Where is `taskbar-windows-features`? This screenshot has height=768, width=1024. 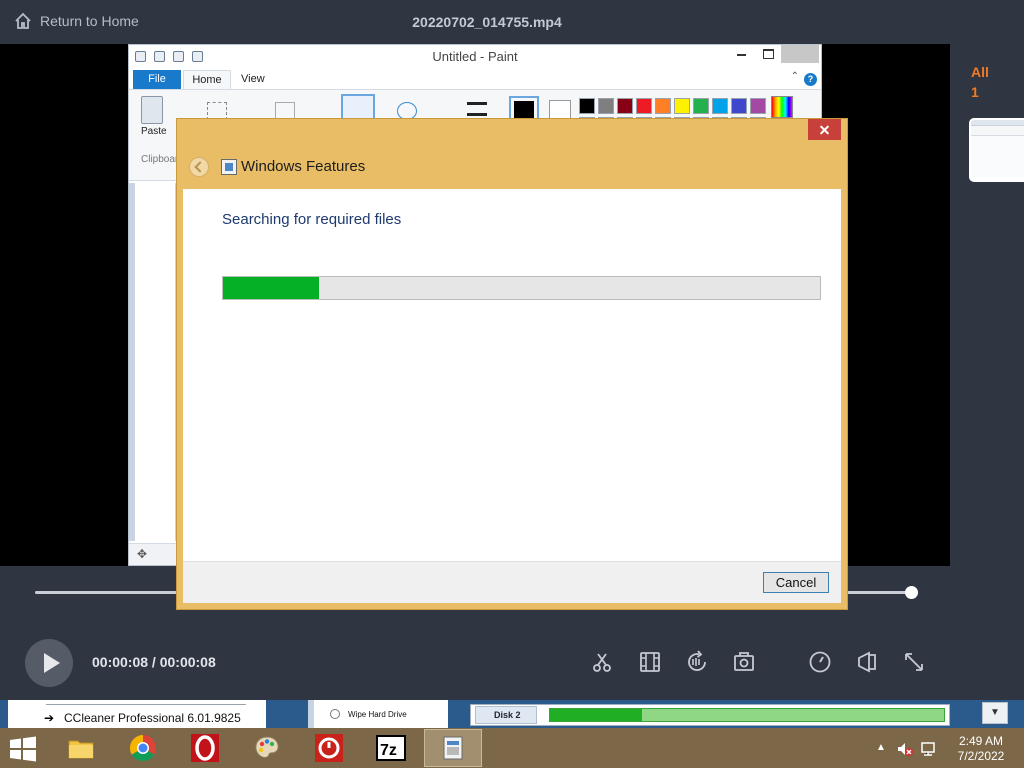
taskbar-windows-features is located at coordinates (453, 748).